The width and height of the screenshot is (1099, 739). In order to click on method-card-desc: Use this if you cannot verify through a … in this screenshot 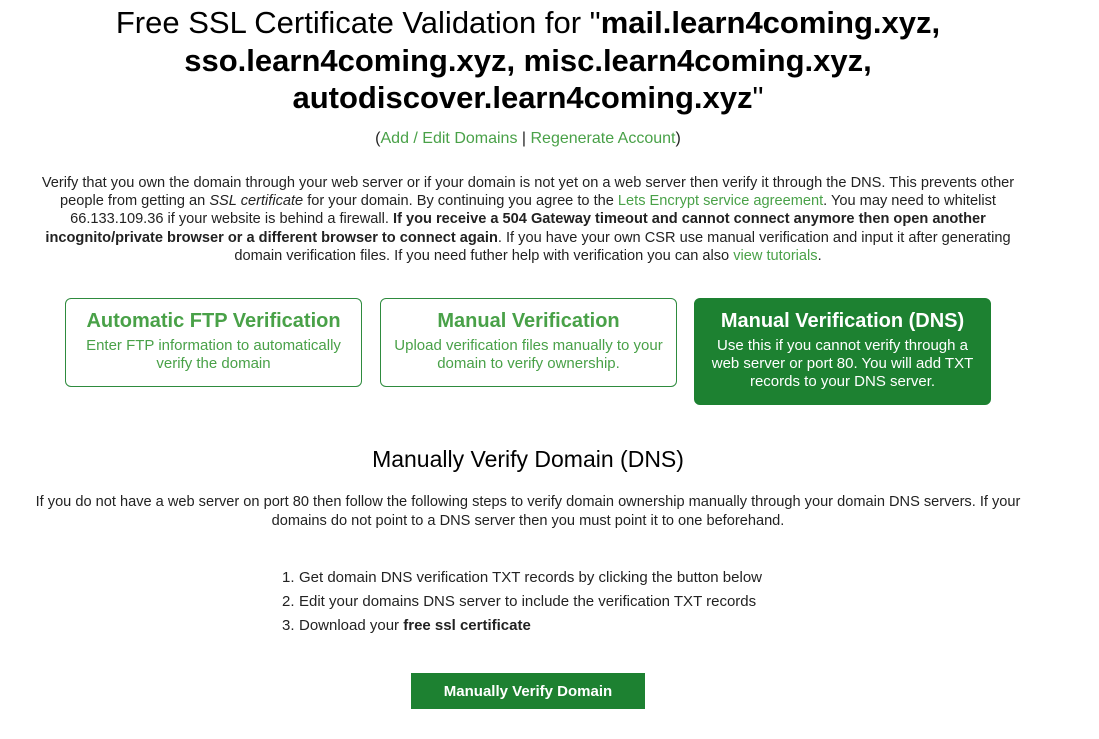, I will do `click(842, 363)`.